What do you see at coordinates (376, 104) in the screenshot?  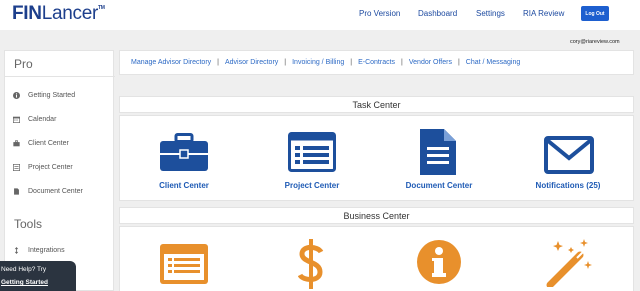 I see `task-center-heading: Task Center` at bounding box center [376, 104].